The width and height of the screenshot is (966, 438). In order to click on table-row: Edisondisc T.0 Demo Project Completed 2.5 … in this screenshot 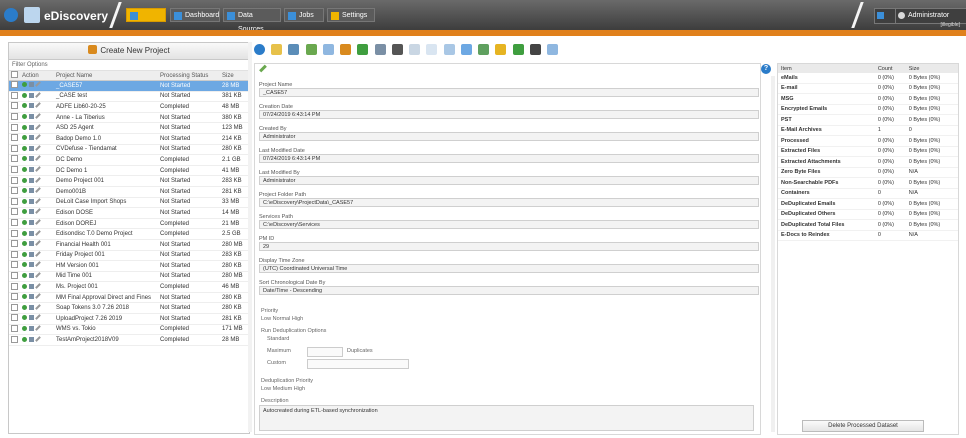, I will do `click(129, 234)`.